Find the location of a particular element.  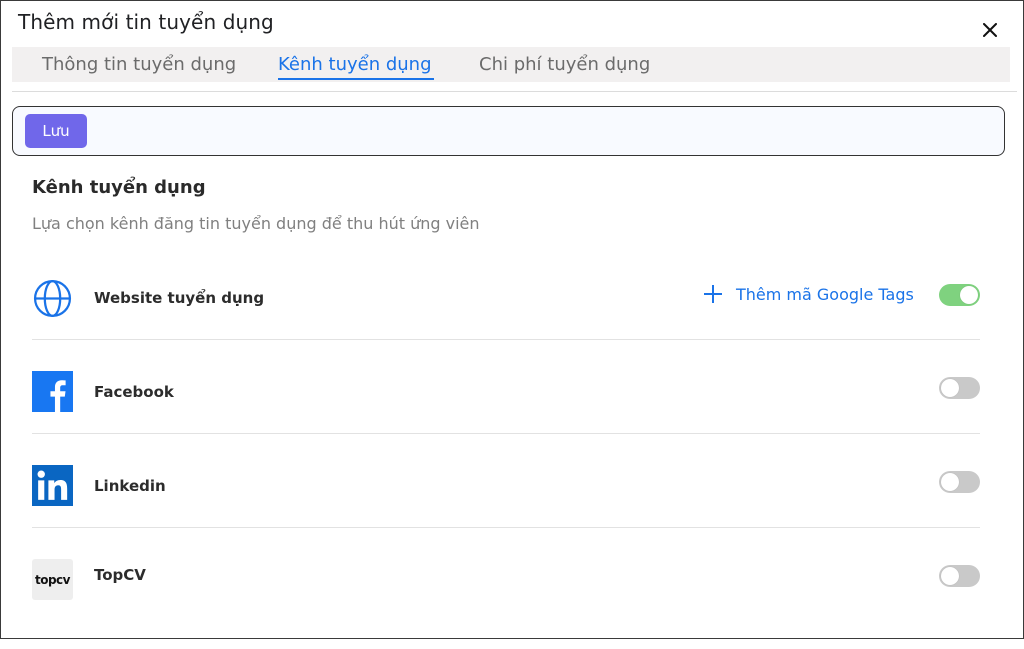

add-google-tags-label: Thêm mã Google Tags is located at coordinates (825, 294).